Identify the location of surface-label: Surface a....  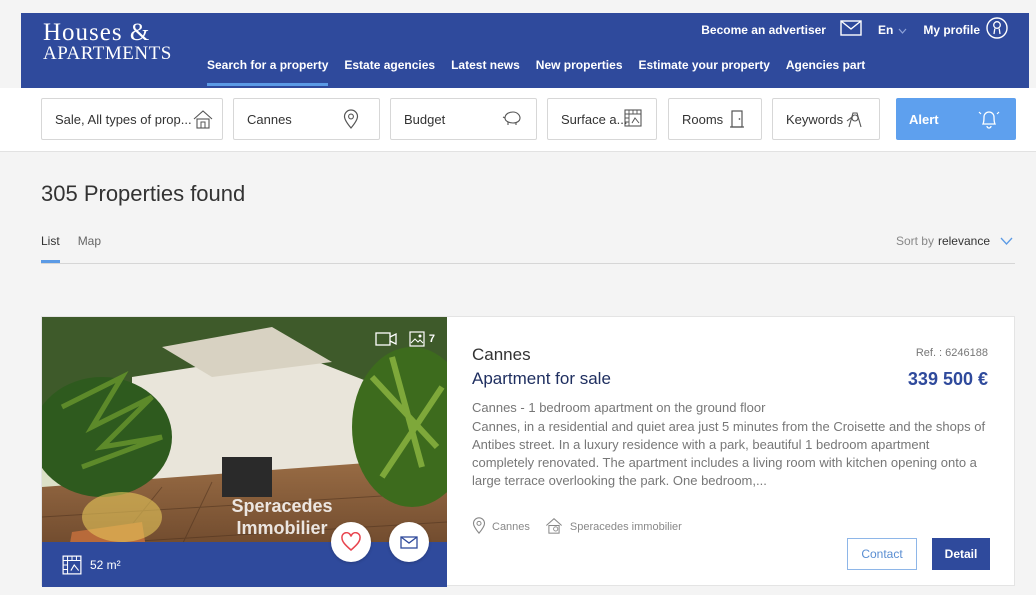
(594, 119).